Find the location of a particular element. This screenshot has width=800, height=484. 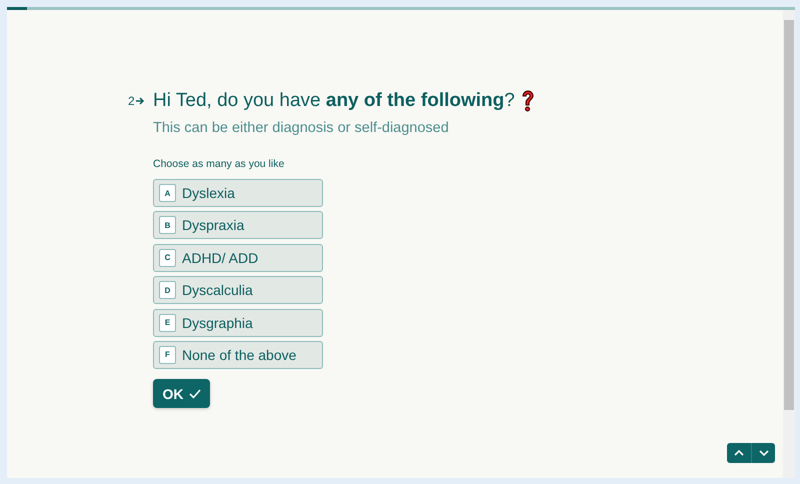

choice-key: C is located at coordinates (167, 257).